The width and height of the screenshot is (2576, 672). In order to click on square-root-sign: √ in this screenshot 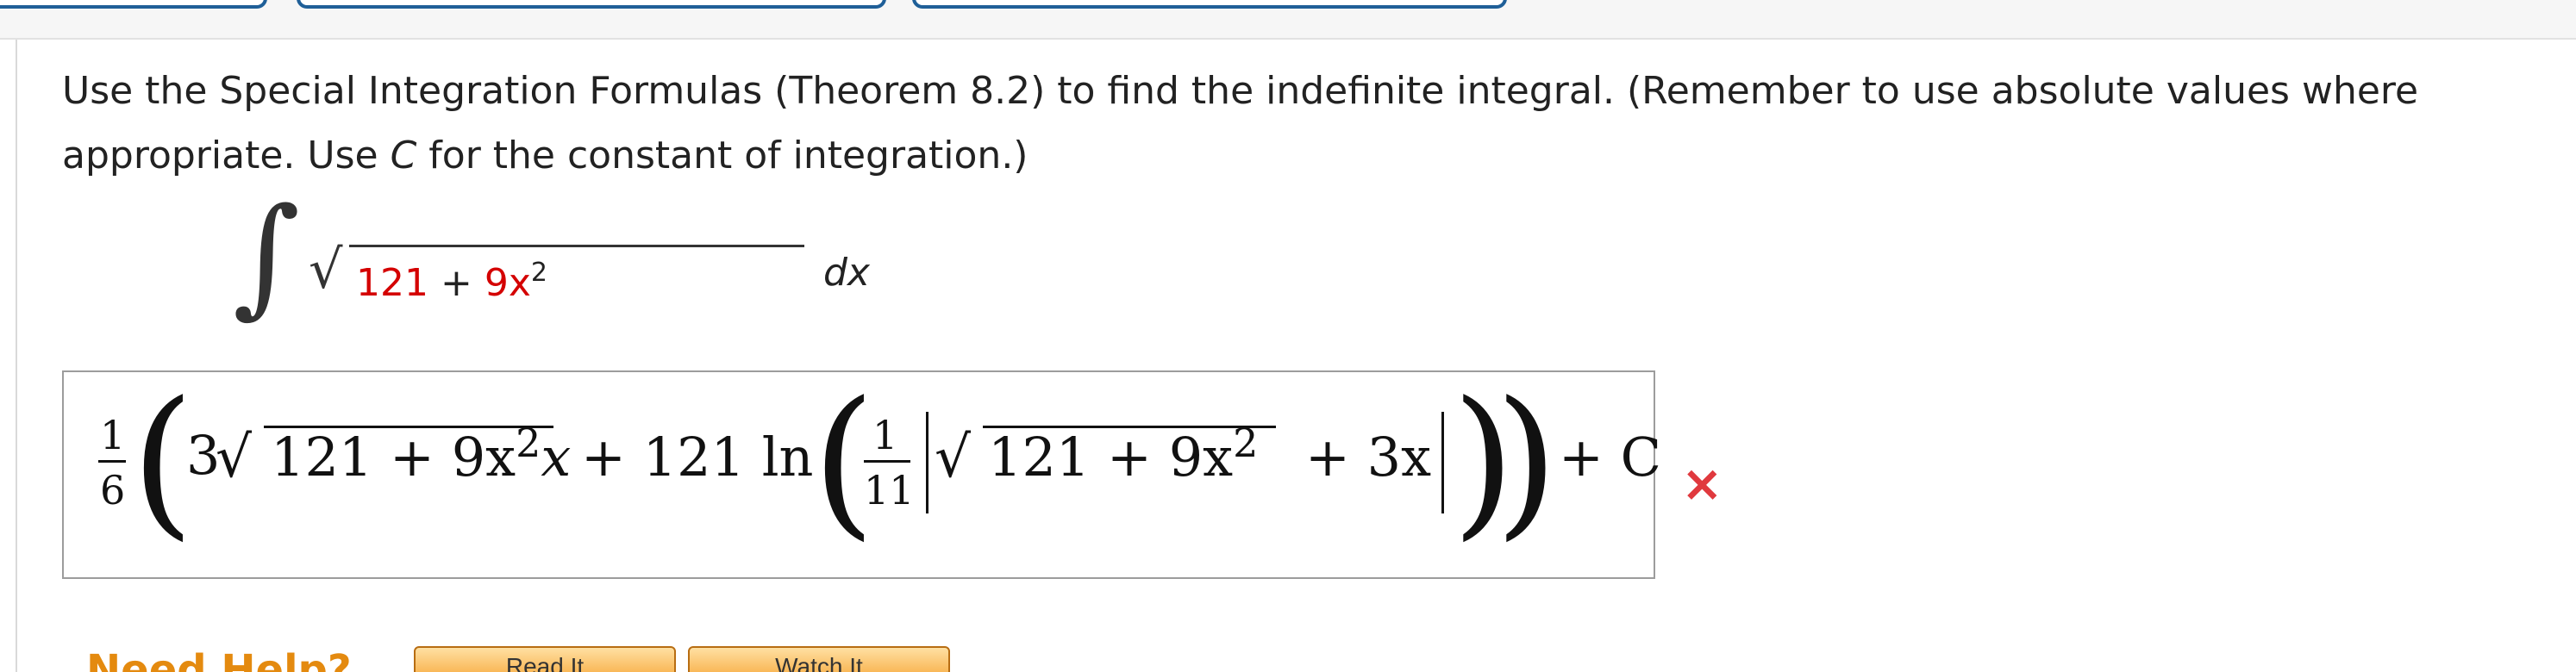, I will do `click(326, 269)`.